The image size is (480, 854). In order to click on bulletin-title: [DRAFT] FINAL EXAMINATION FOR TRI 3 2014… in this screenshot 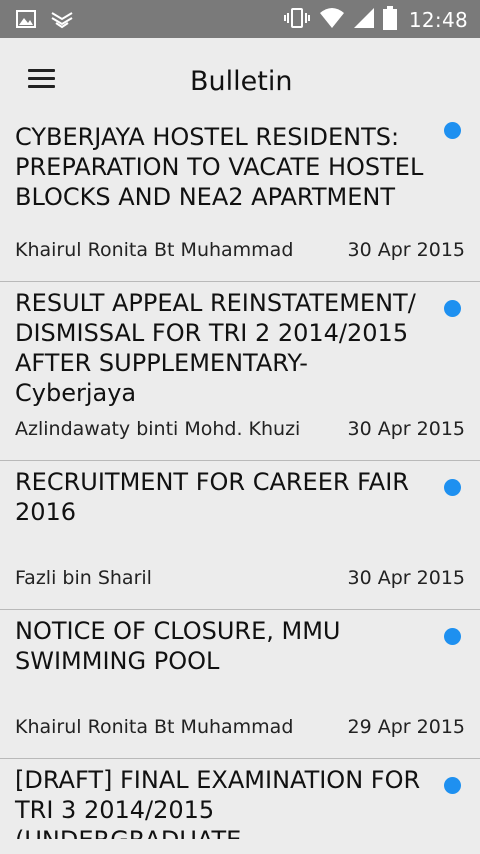, I will do `click(218, 802)`.